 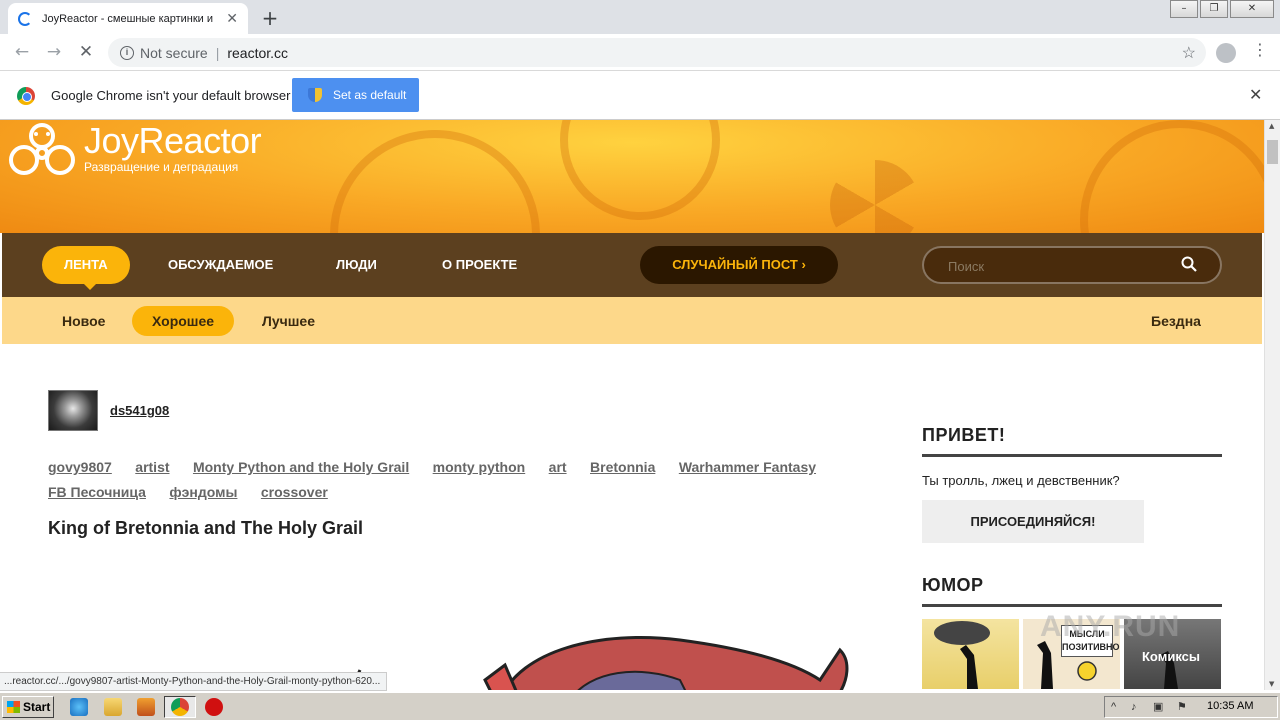 What do you see at coordinates (315, 95) in the screenshot?
I see `uac-shield-icon` at bounding box center [315, 95].